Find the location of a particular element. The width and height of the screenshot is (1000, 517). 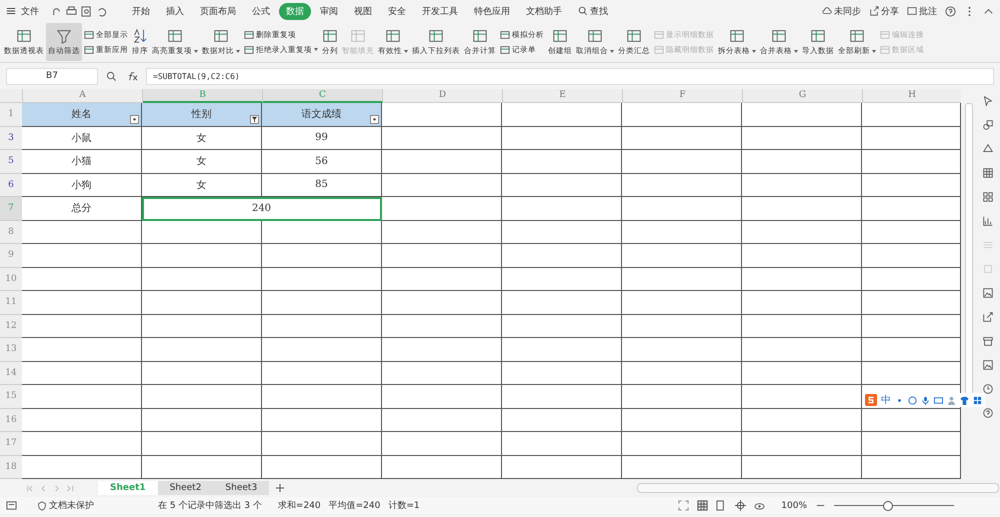

sync-button: 未同步 is located at coordinates (841, 11).